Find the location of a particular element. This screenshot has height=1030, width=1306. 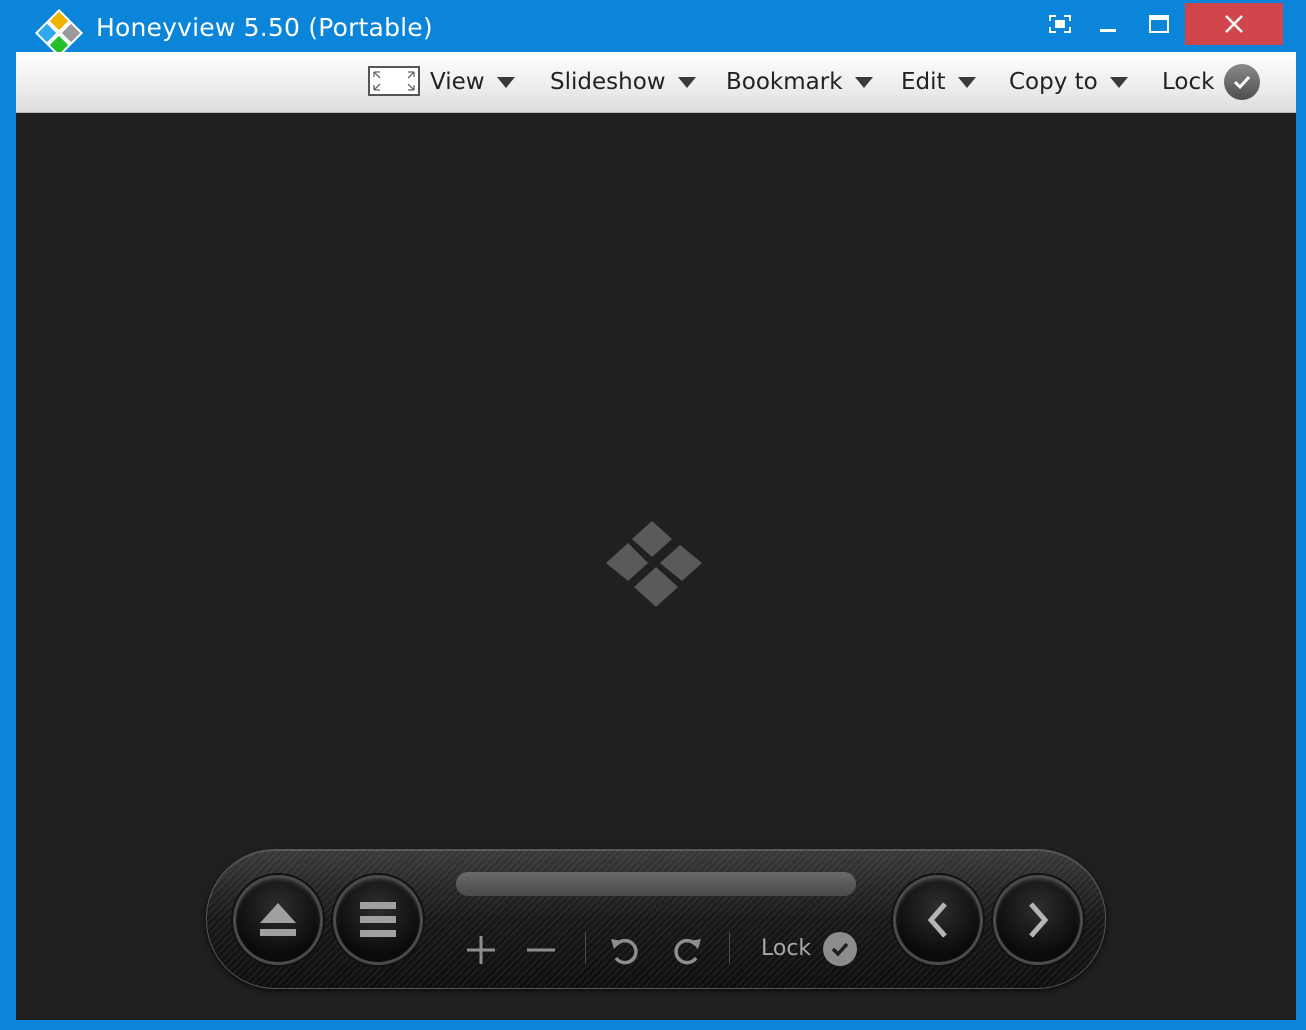

menu-bookmark-label: Bookmark is located at coordinates (784, 82).